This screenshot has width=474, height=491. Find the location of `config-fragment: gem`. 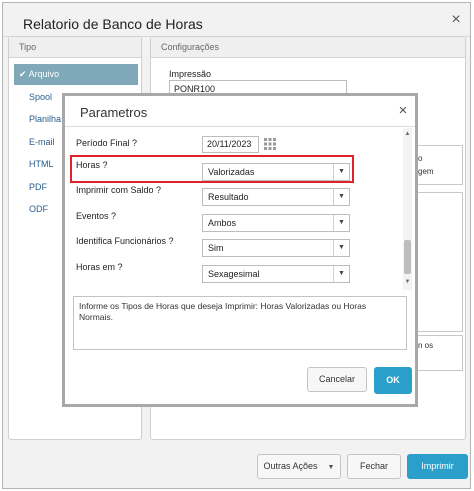

config-fragment: gem is located at coordinates (426, 171).